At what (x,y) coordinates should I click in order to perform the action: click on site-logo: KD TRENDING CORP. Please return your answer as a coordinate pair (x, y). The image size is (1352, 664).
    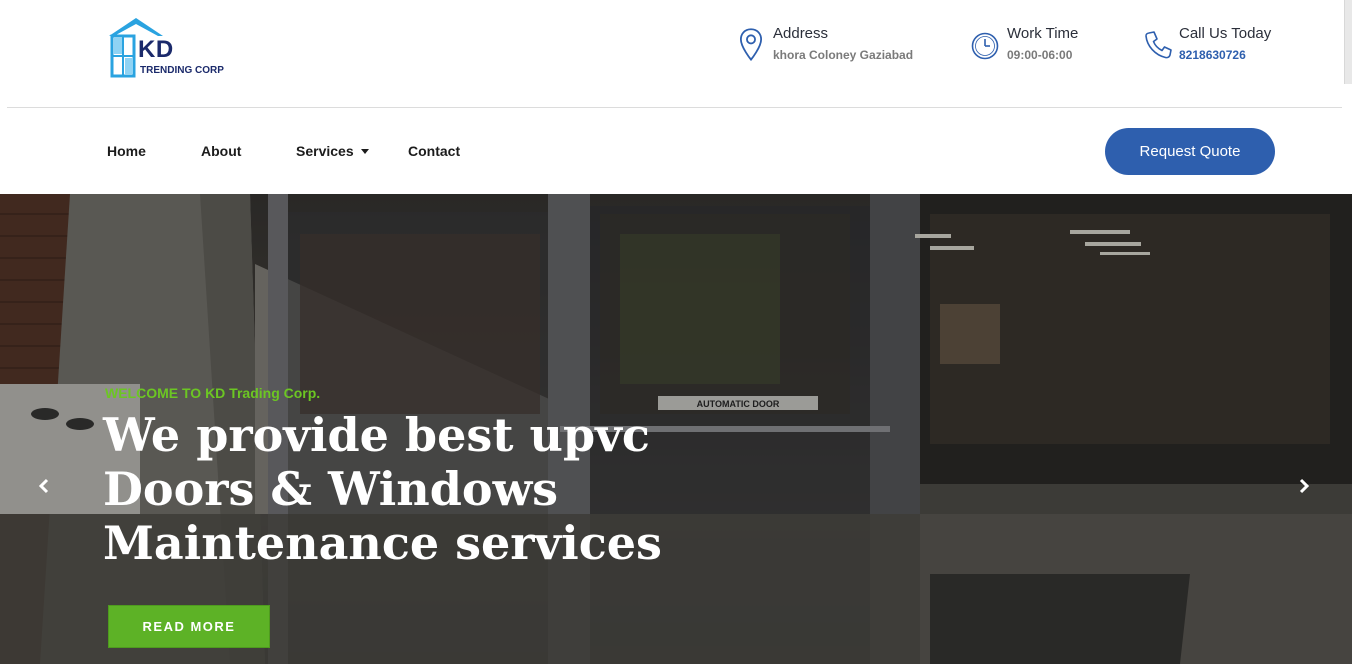
    Looking at the image, I should click on (173, 49).